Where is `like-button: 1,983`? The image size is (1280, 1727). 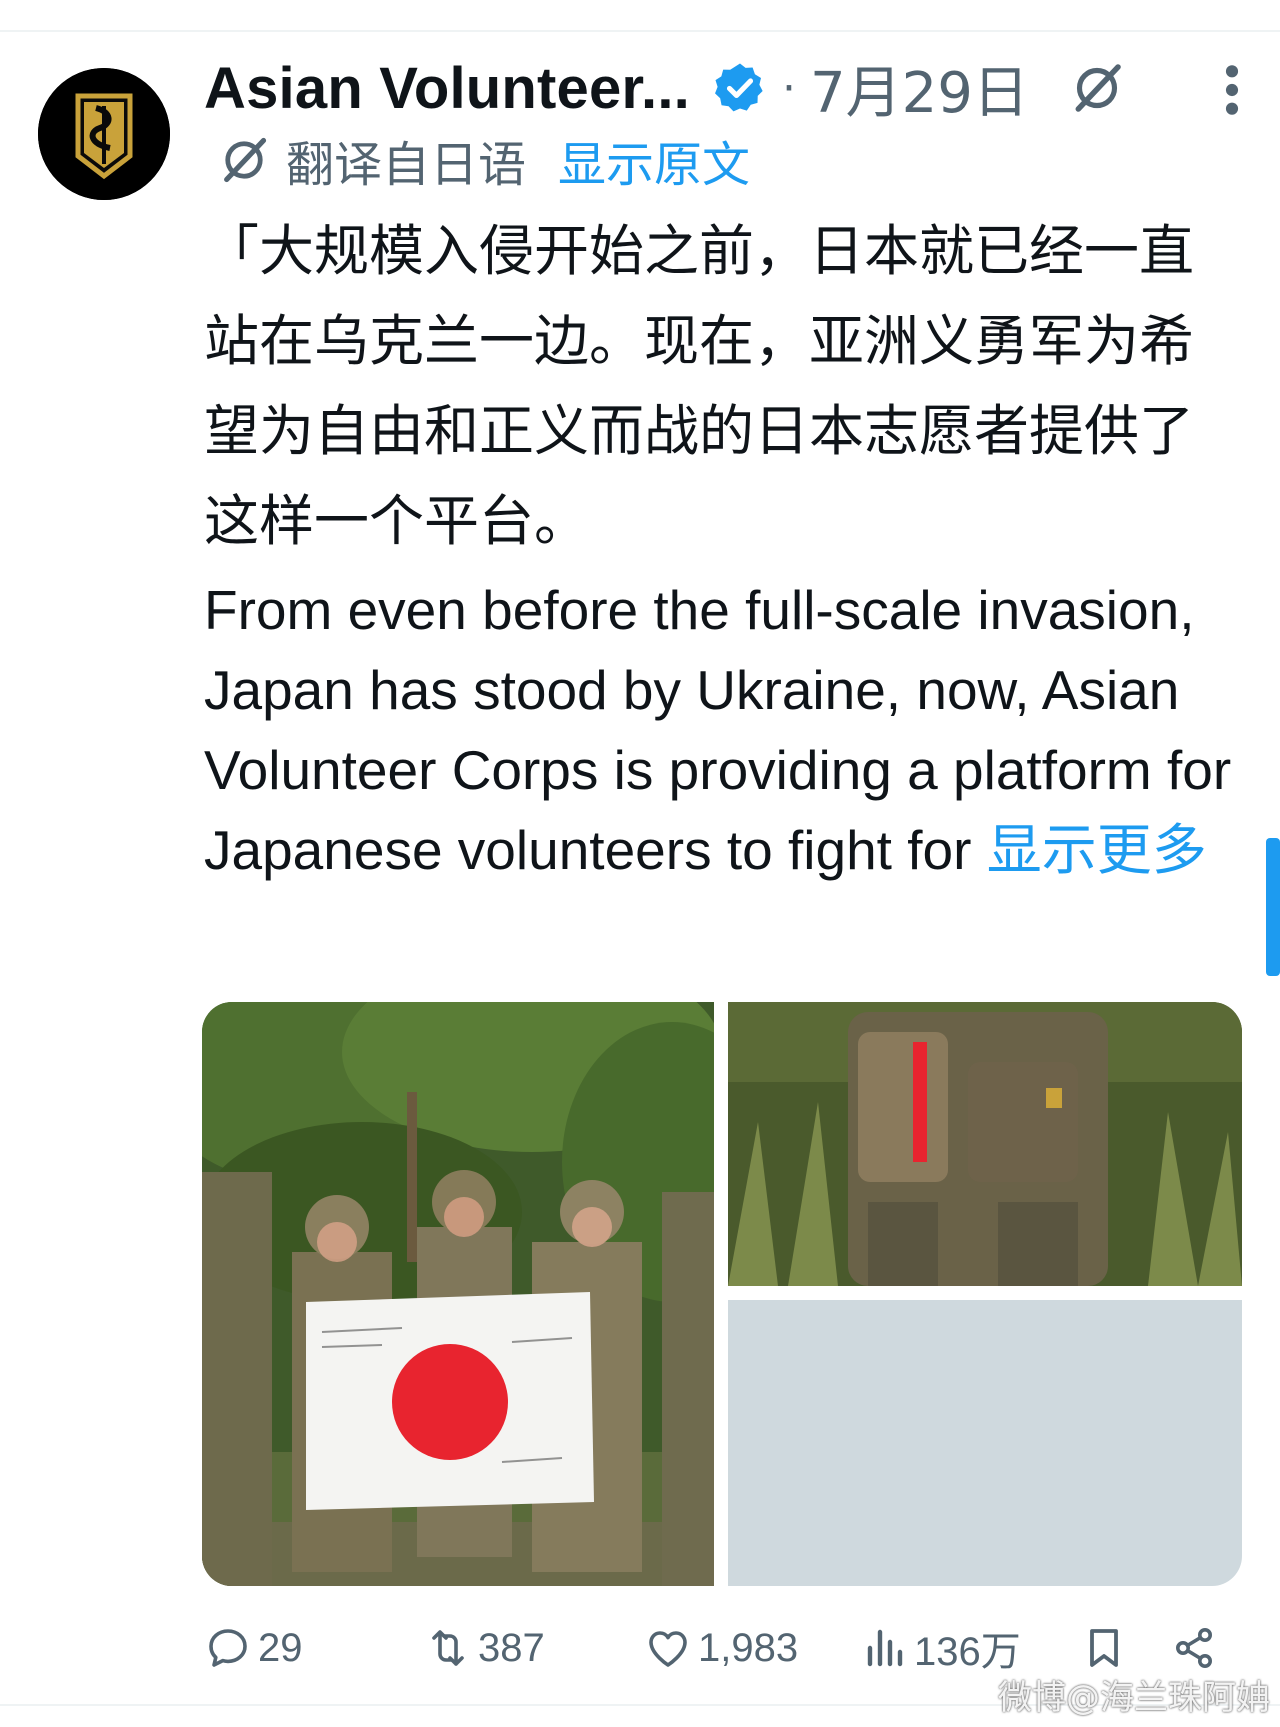 like-button: 1,983 is located at coordinates (721, 1648).